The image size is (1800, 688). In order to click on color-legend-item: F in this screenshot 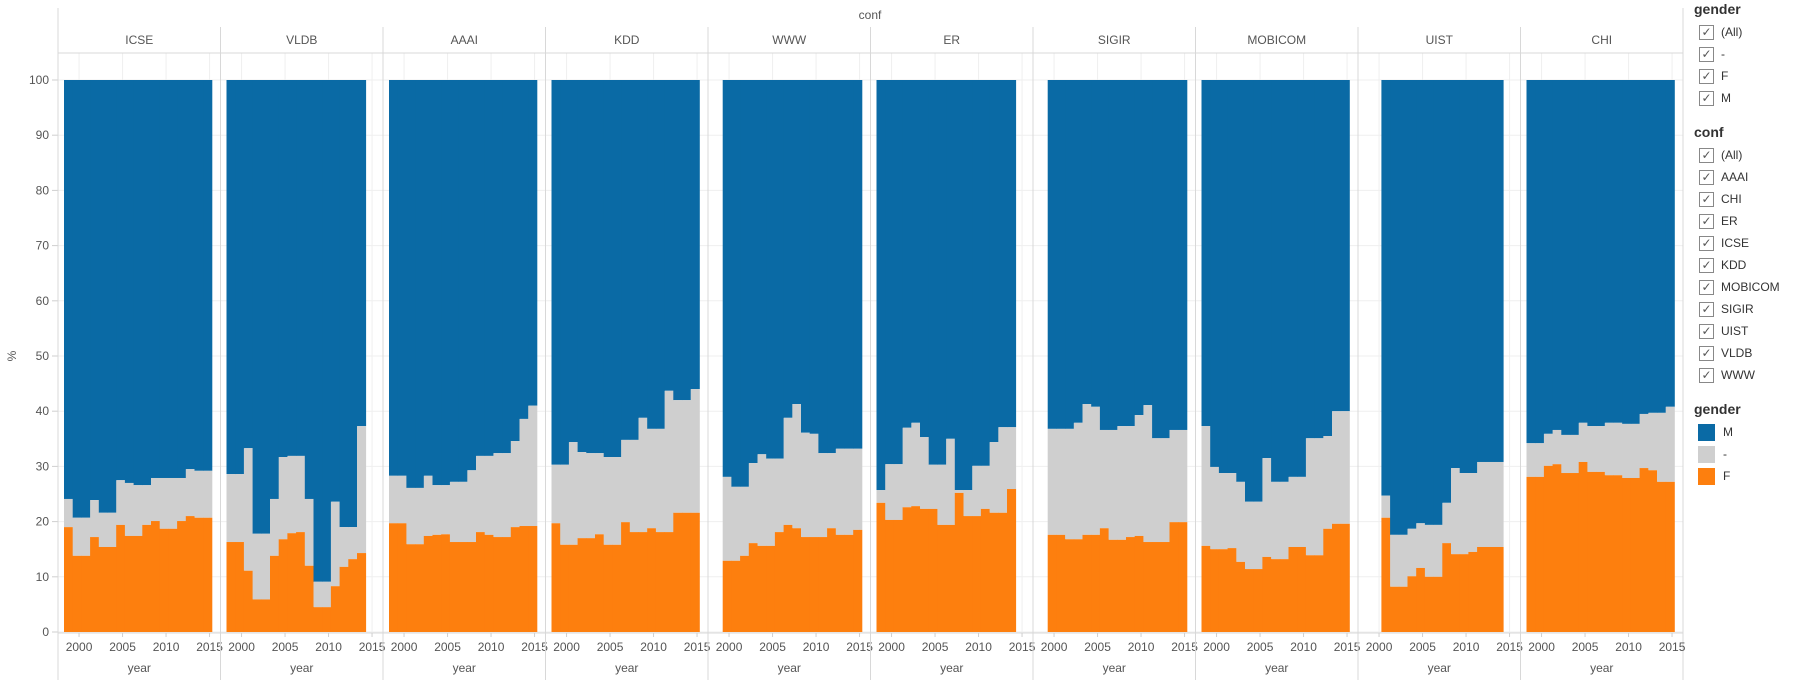, I will do `click(1747, 476)`.